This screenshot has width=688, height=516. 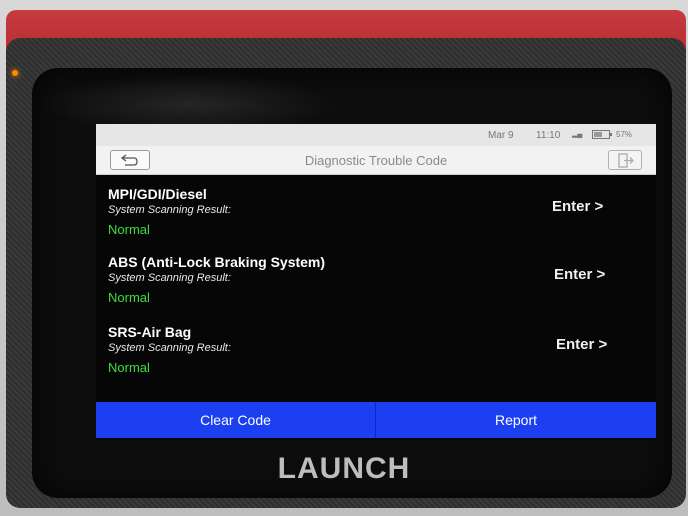 What do you see at coordinates (579, 274) in the screenshot?
I see `enter-button-abs: Enter >` at bounding box center [579, 274].